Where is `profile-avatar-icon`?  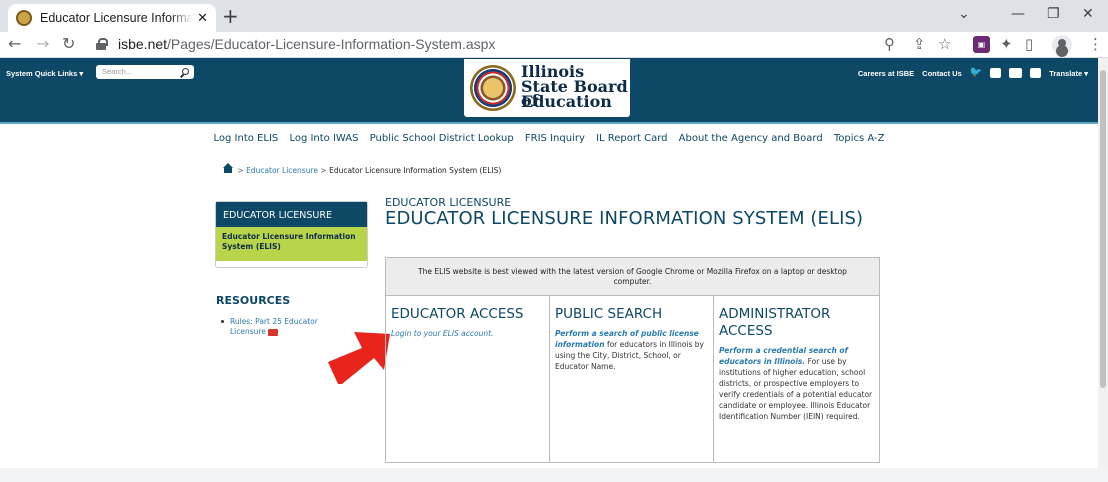
profile-avatar-icon is located at coordinates (1062, 45).